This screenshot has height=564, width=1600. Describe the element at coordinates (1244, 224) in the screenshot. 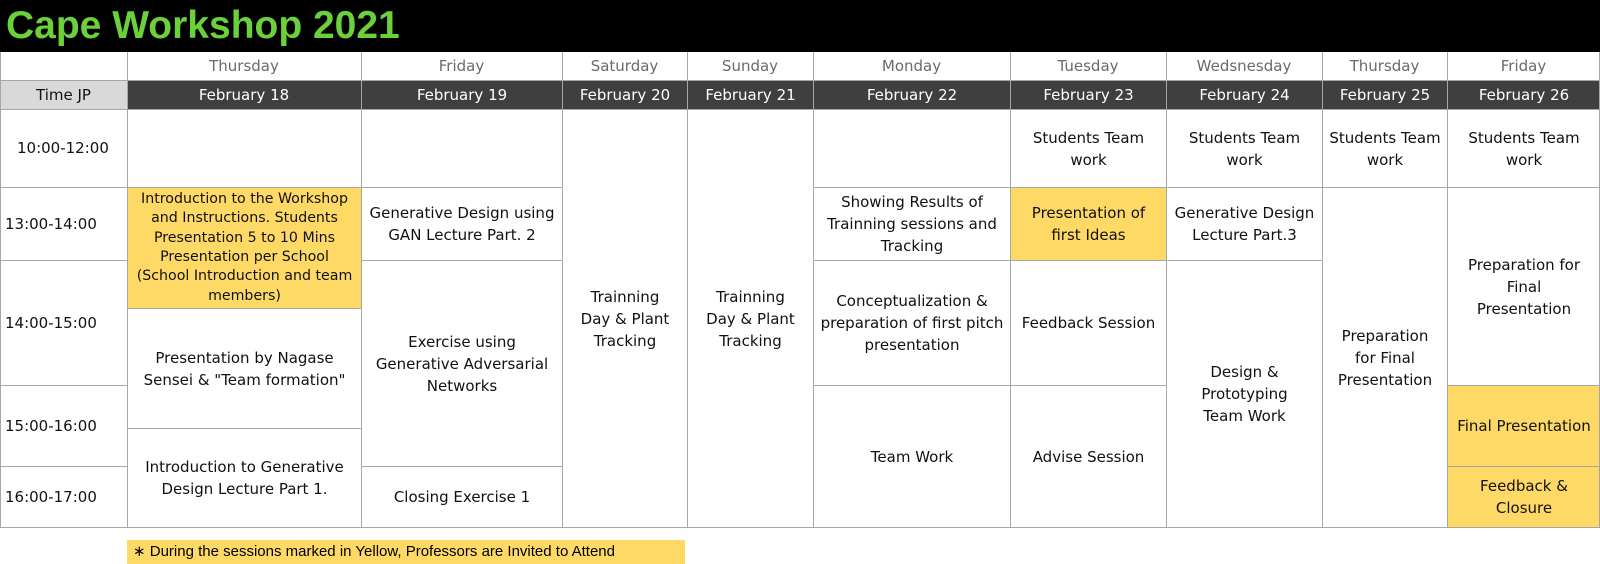

I see `session-cell: Generative Design Lecture Part.3` at that location.